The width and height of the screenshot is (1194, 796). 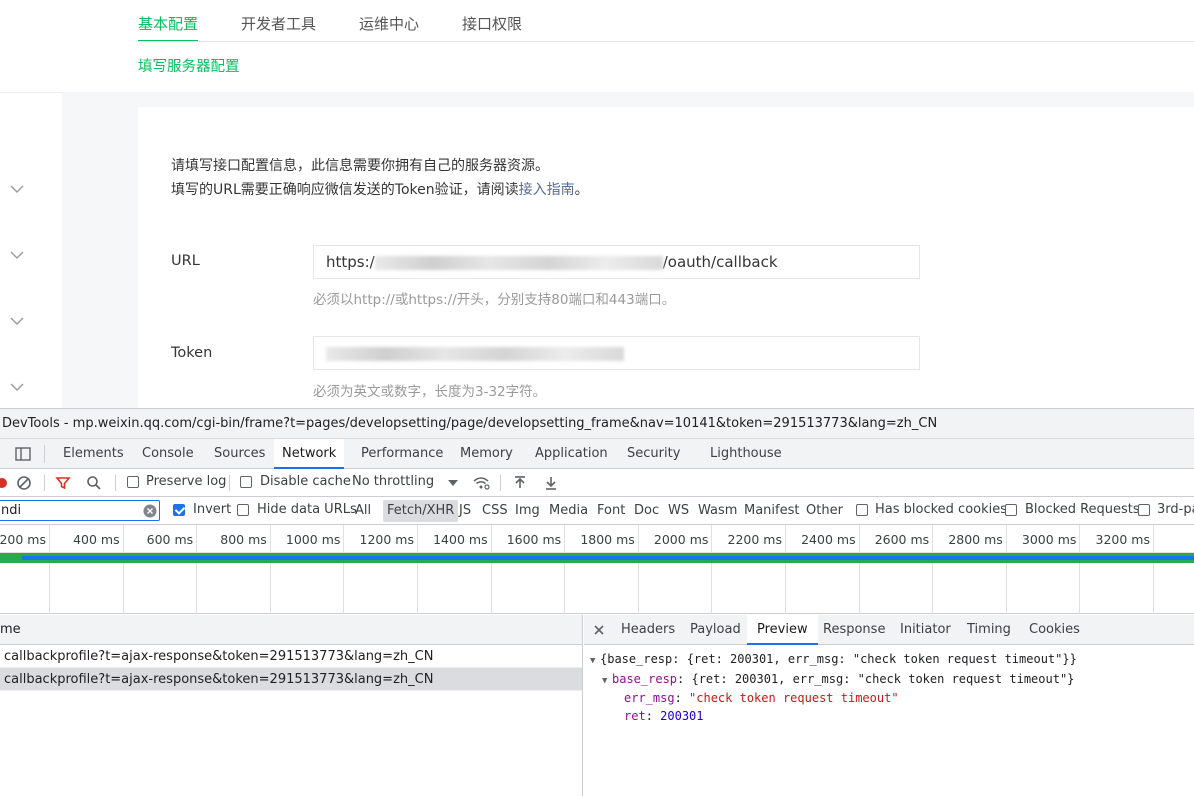 I want to click on guide-link: 接入指南, so click(x=547, y=190).